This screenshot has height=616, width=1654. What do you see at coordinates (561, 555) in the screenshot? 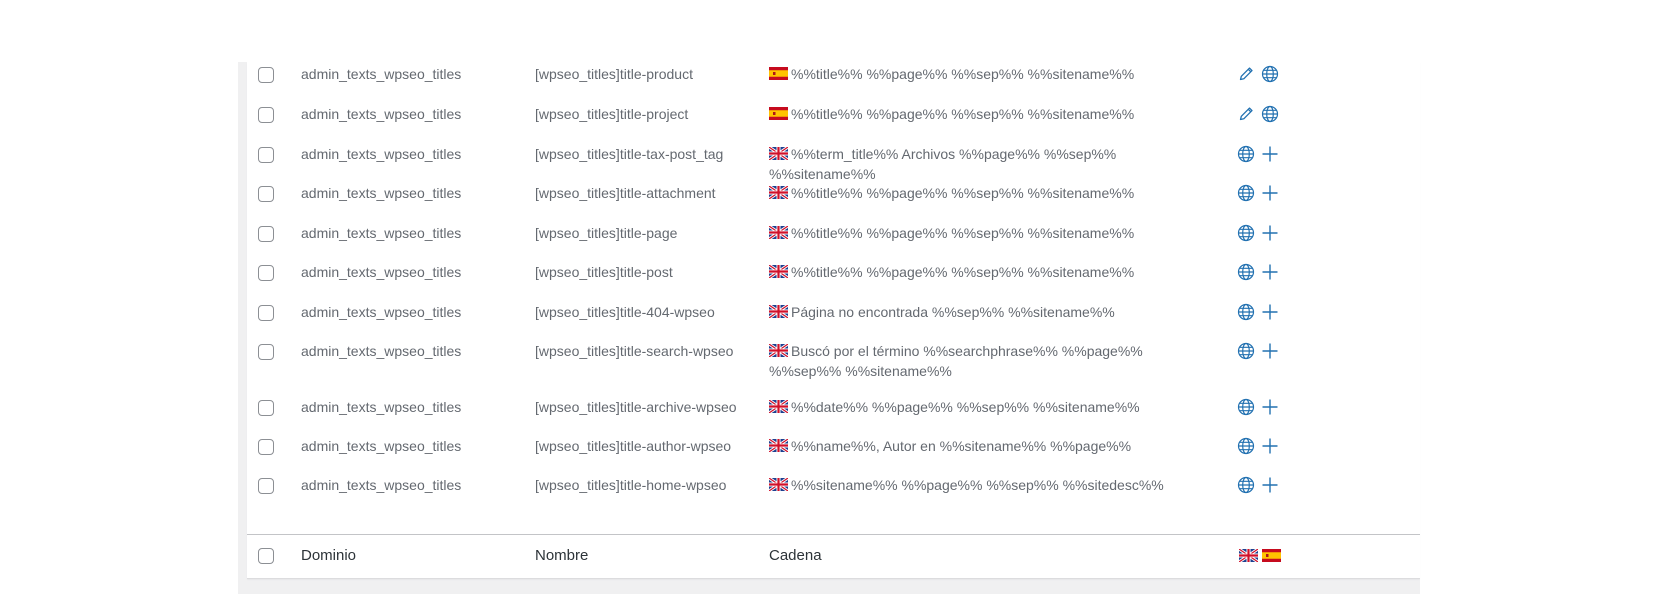
I see `name-column-header: Nombre` at bounding box center [561, 555].